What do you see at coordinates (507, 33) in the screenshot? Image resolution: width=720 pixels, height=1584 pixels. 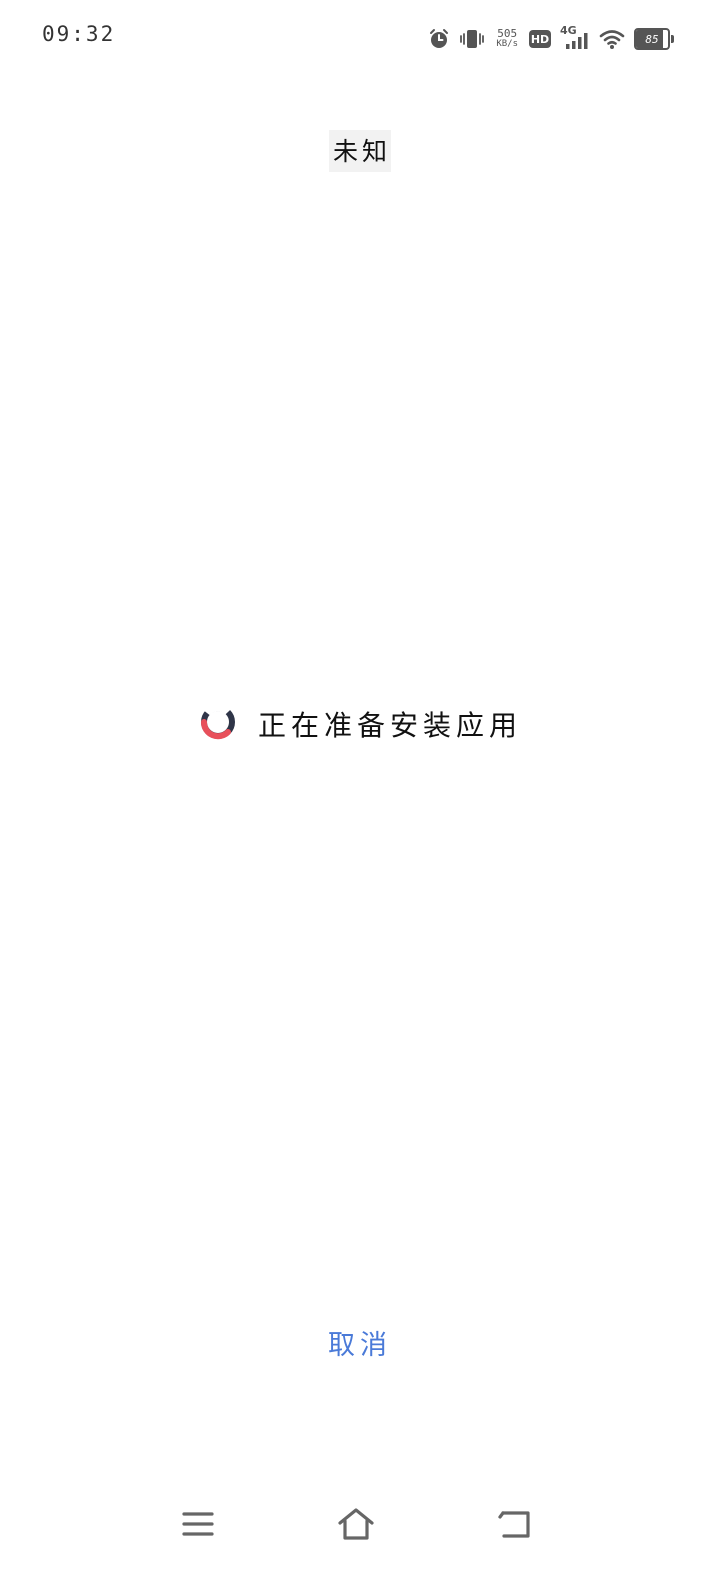 I see `network-speed-value: 505` at bounding box center [507, 33].